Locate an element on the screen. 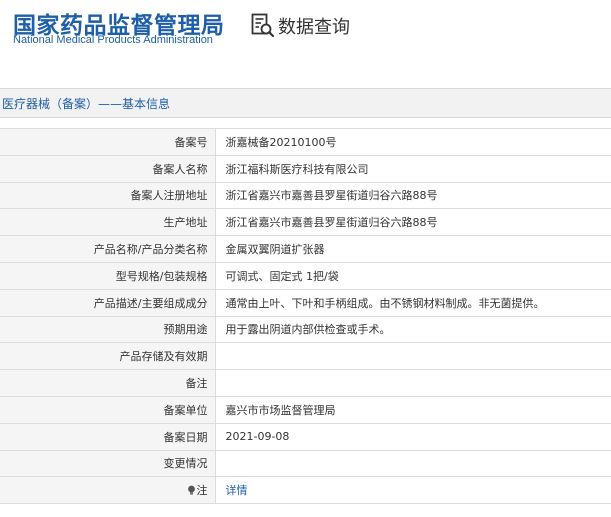  note-label: 注 is located at coordinates (202, 490).